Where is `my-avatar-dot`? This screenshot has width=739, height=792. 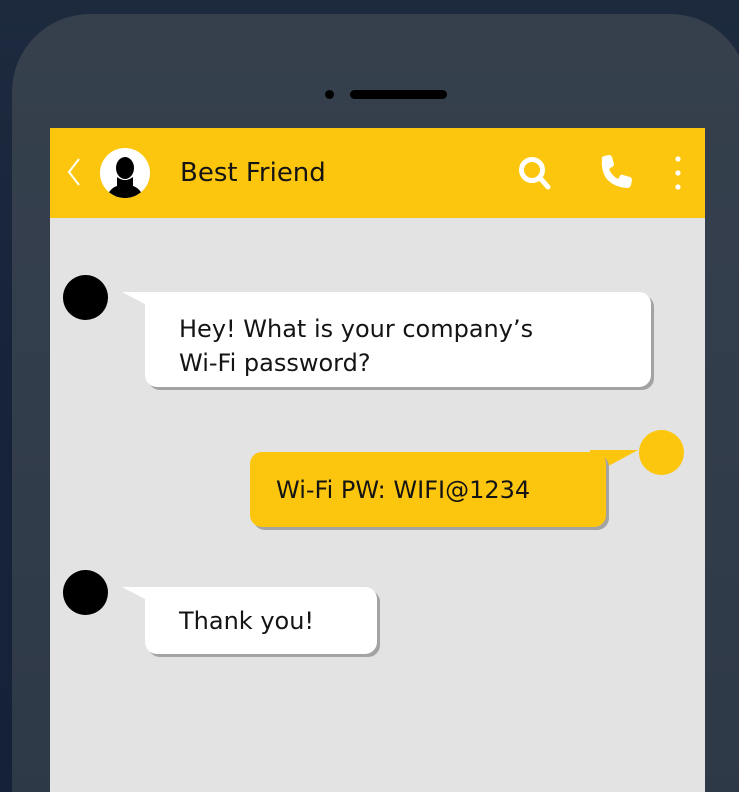
my-avatar-dot is located at coordinates (661, 452).